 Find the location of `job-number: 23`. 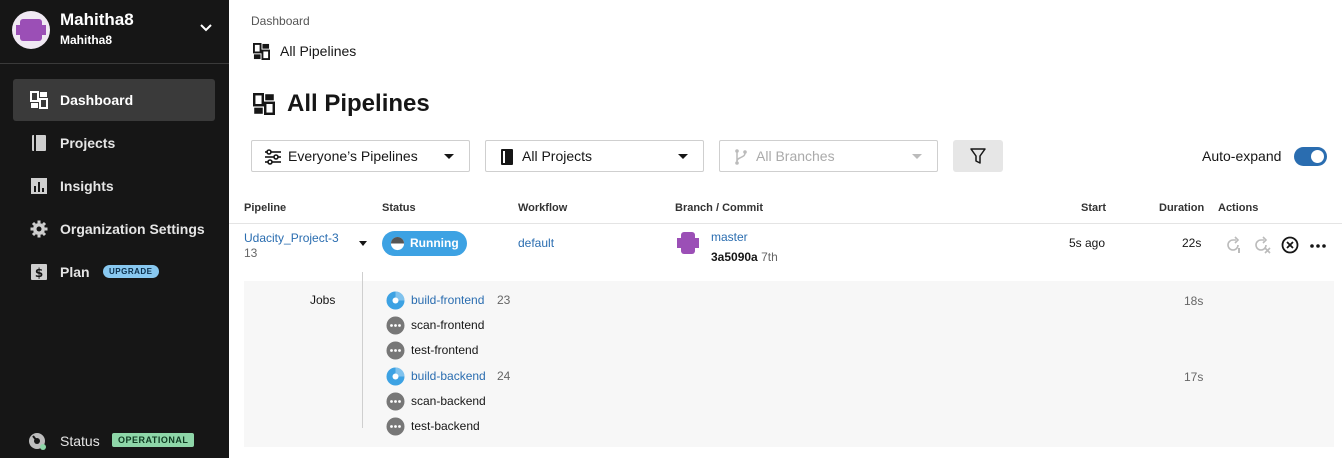

job-number: 23 is located at coordinates (504, 300).